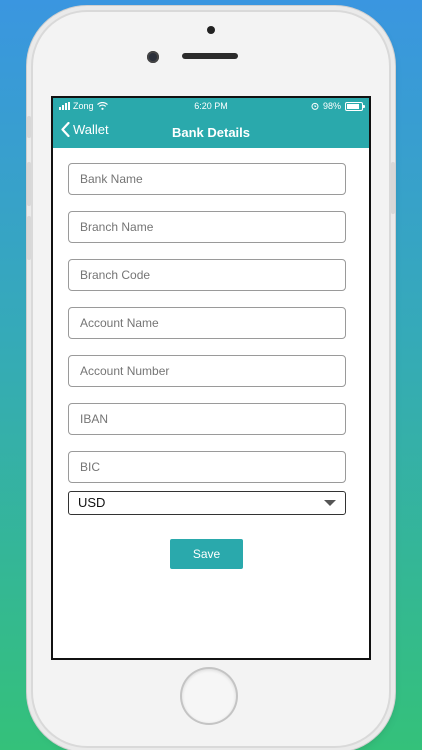 The width and height of the screenshot is (422, 750). Describe the element at coordinates (207, 323) in the screenshot. I see `account-name-input` at that location.